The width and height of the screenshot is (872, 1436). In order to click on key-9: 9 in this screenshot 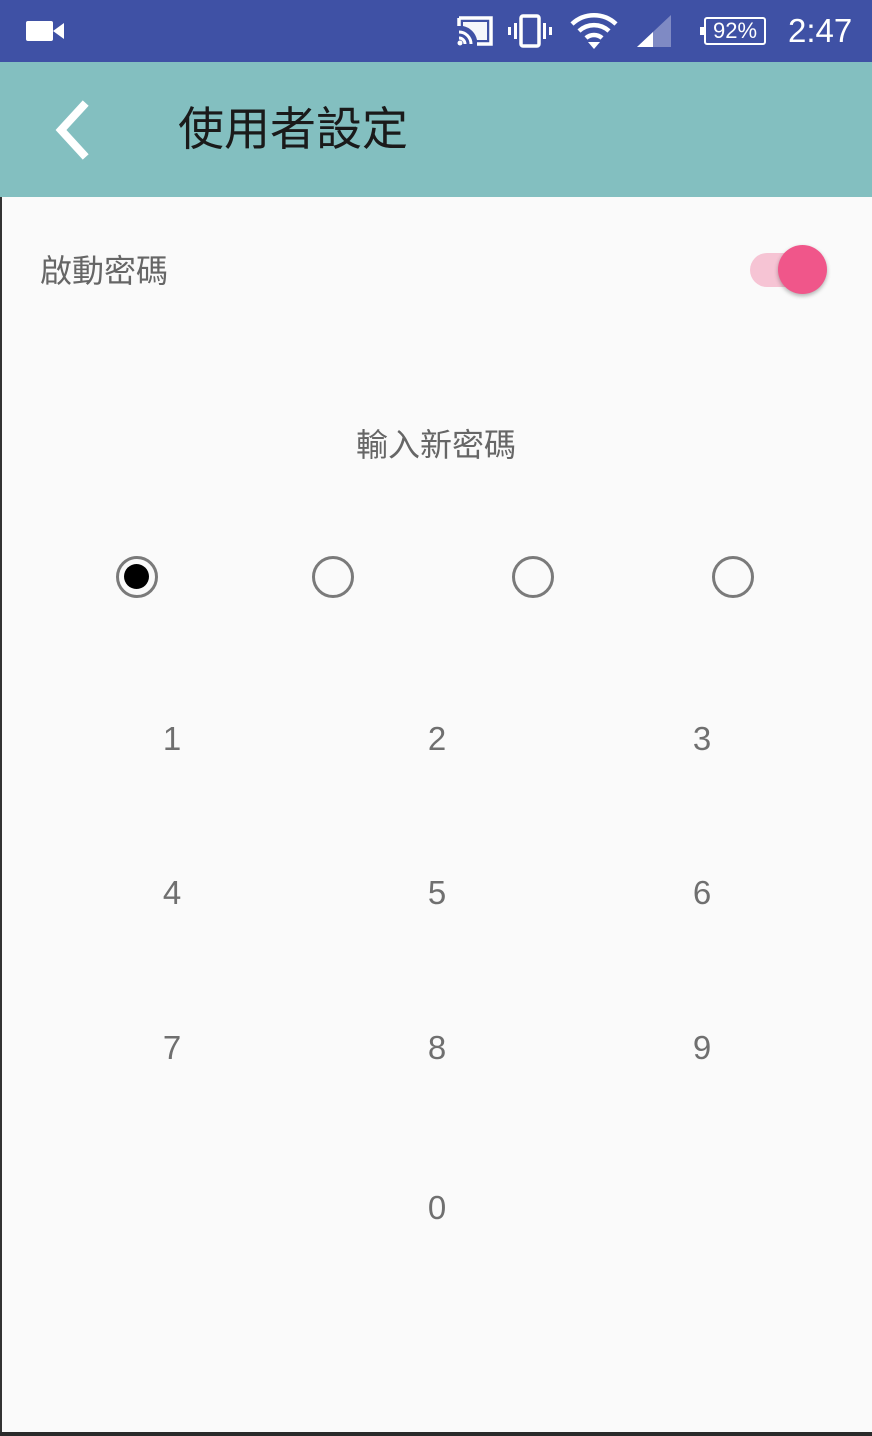, I will do `click(702, 1048)`.